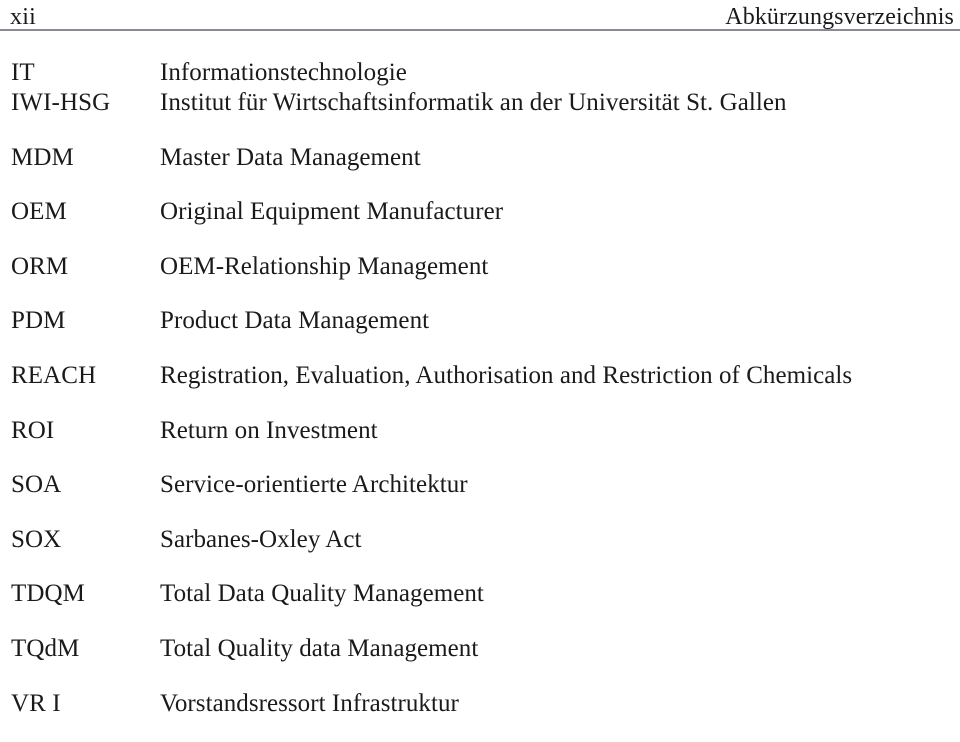 The height and width of the screenshot is (742, 960). I want to click on abbreviation-row: SOA Service-orientierte Architektur, so click(480, 497).